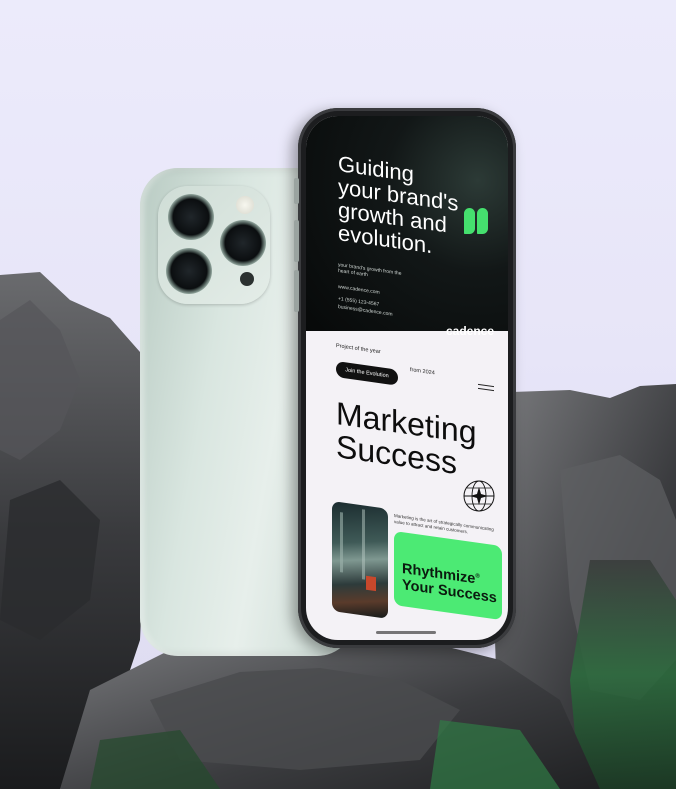 The image size is (676, 789). What do you see at coordinates (406, 632) in the screenshot?
I see `home-indicator` at bounding box center [406, 632].